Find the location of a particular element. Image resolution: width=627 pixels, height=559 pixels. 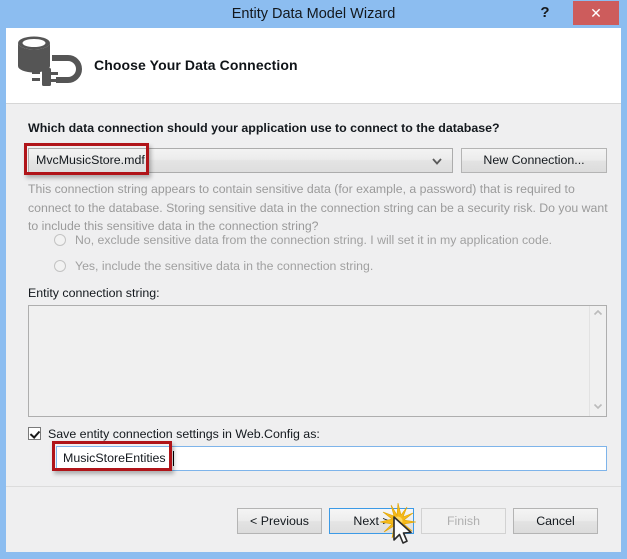

wizard-footer: < Previous Next > Finish Cancel is located at coordinates (313, 519).